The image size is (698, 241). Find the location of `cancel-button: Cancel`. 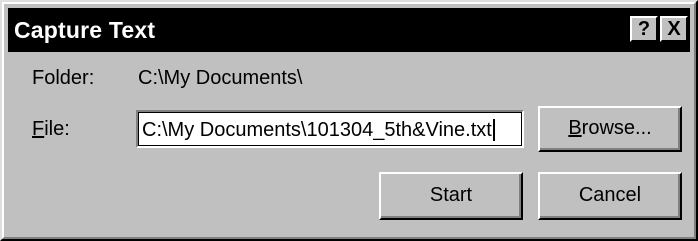

cancel-button: Cancel is located at coordinates (610, 196).